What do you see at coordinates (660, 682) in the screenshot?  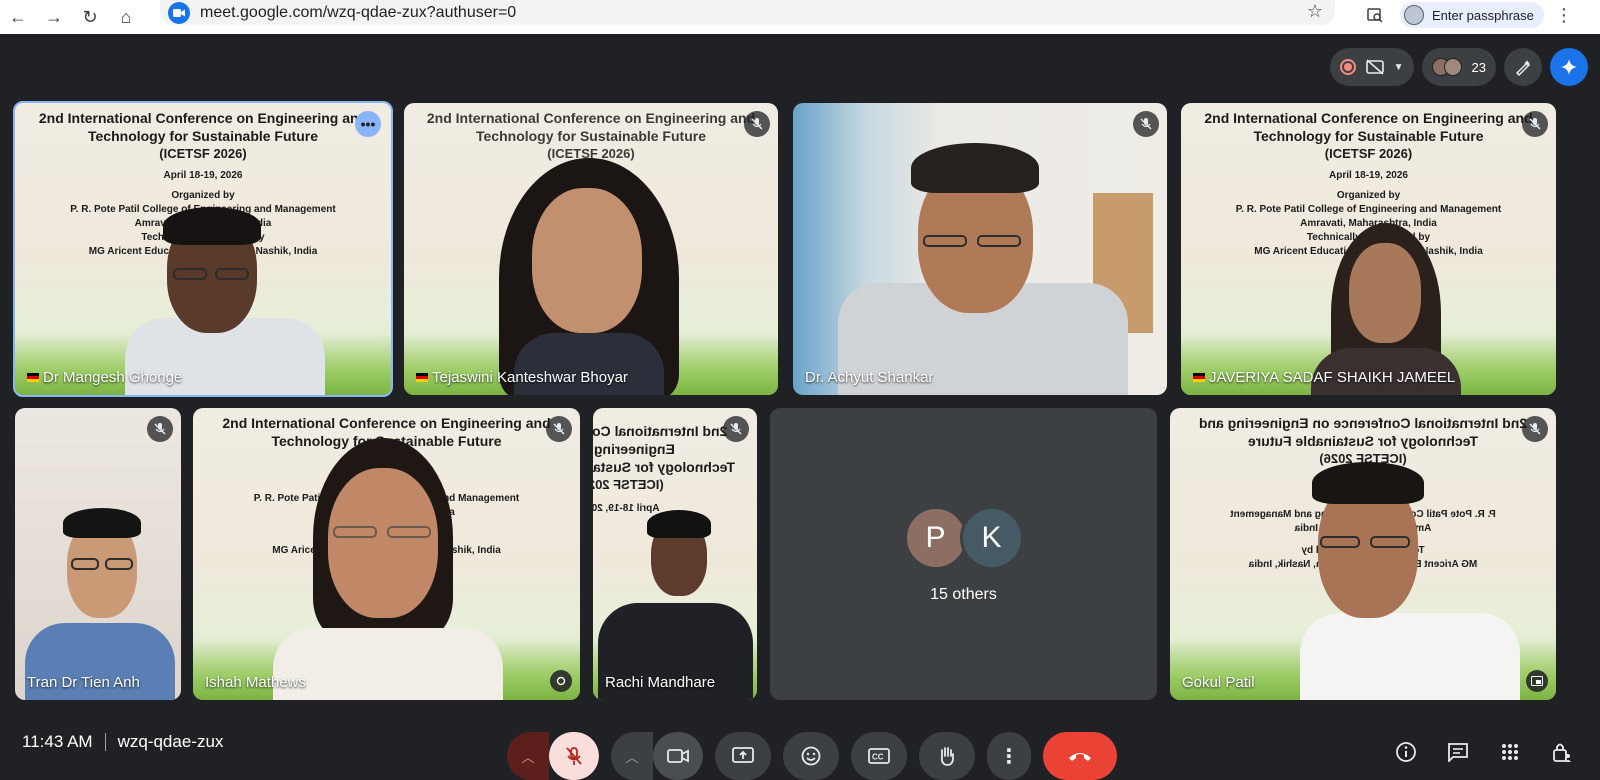 I see `participant-name: Rachi Mandhare` at bounding box center [660, 682].